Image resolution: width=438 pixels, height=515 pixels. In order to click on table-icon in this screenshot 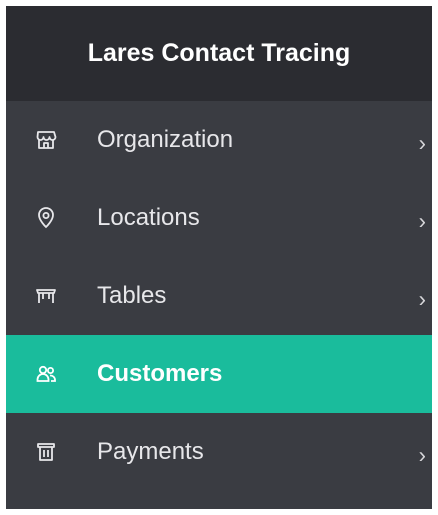, I will do `click(46, 296)`.